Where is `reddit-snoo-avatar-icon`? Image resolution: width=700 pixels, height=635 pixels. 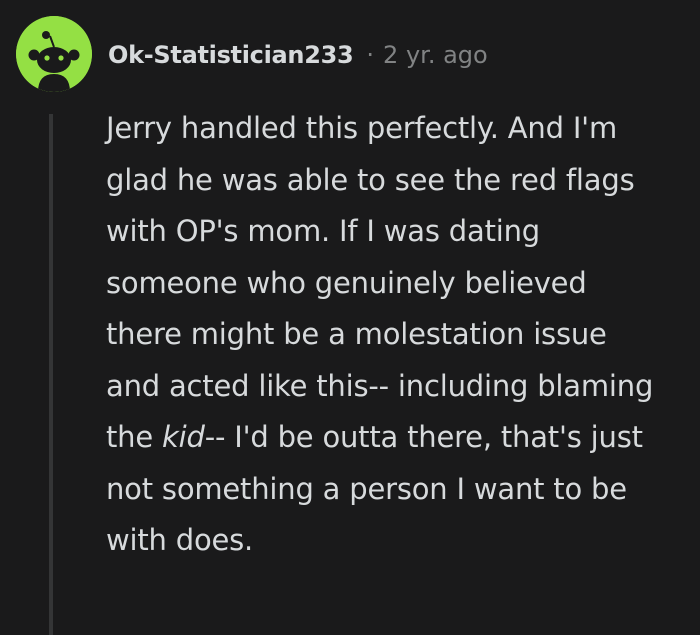
reddit-snoo-avatar-icon is located at coordinates (54, 54).